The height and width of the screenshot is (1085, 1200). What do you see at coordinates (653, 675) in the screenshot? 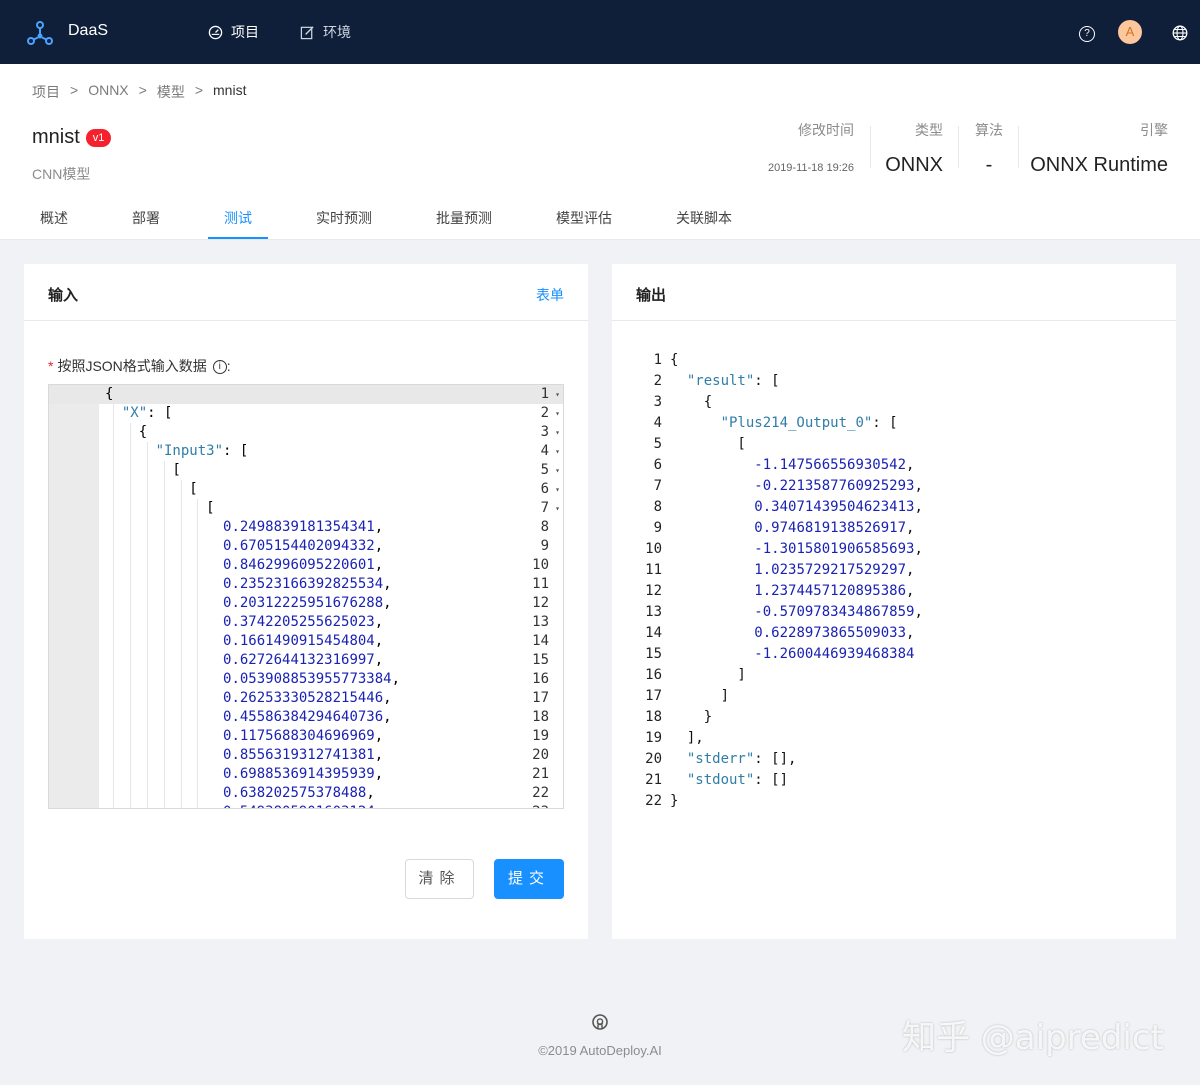
I see `output-line-number: 16` at bounding box center [653, 675].